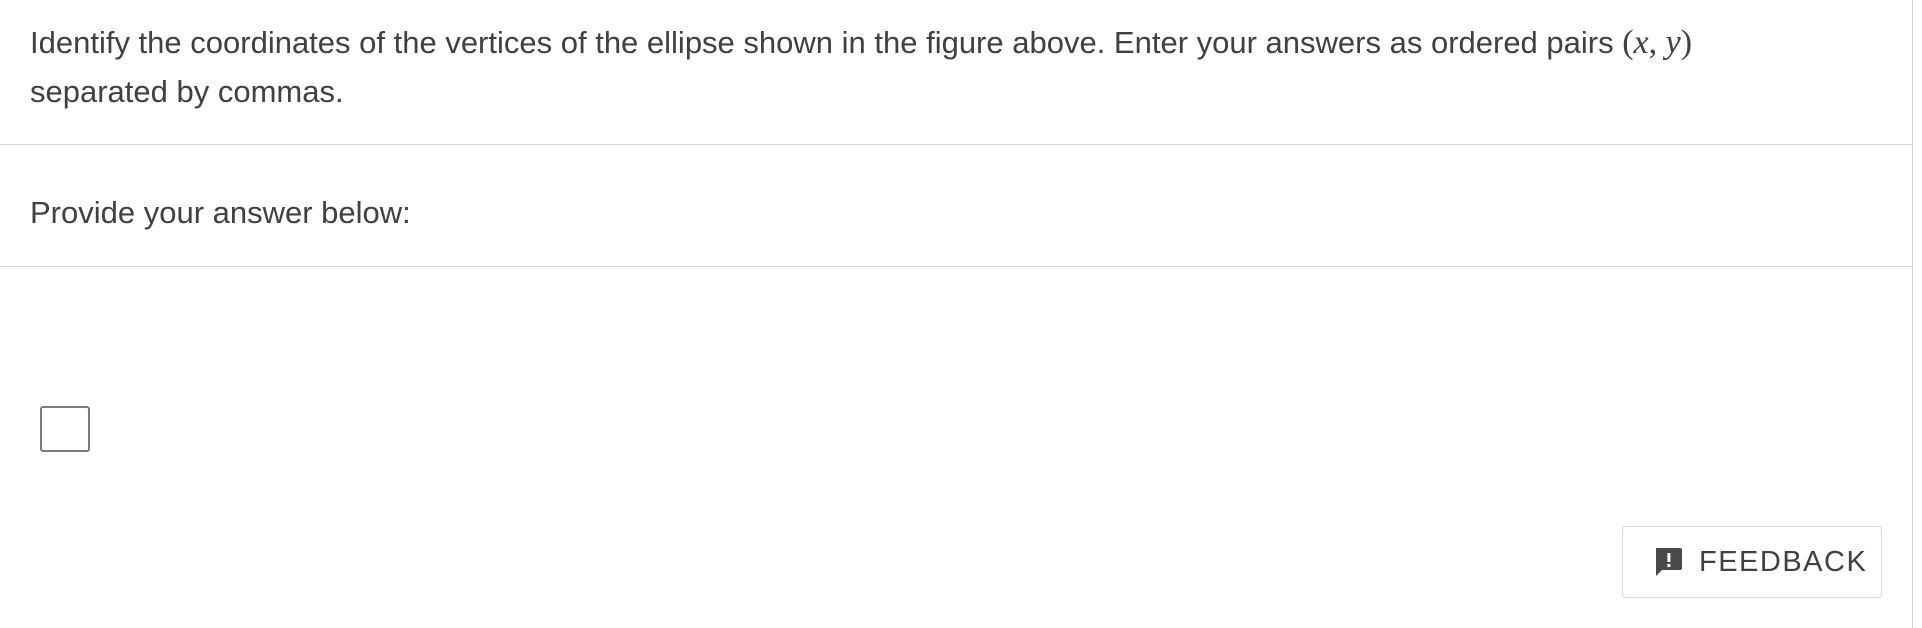 This screenshot has width=1922, height=628. Describe the element at coordinates (65, 429) in the screenshot. I see `answer-input` at that location.